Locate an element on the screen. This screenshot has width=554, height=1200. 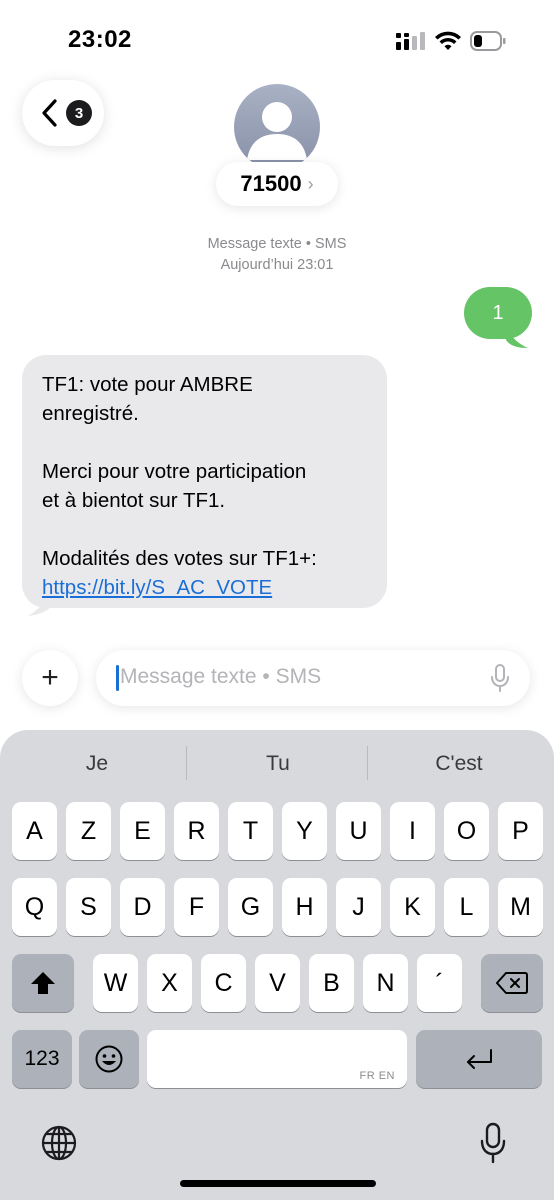
delete-key is located at coordinates (512, 983).